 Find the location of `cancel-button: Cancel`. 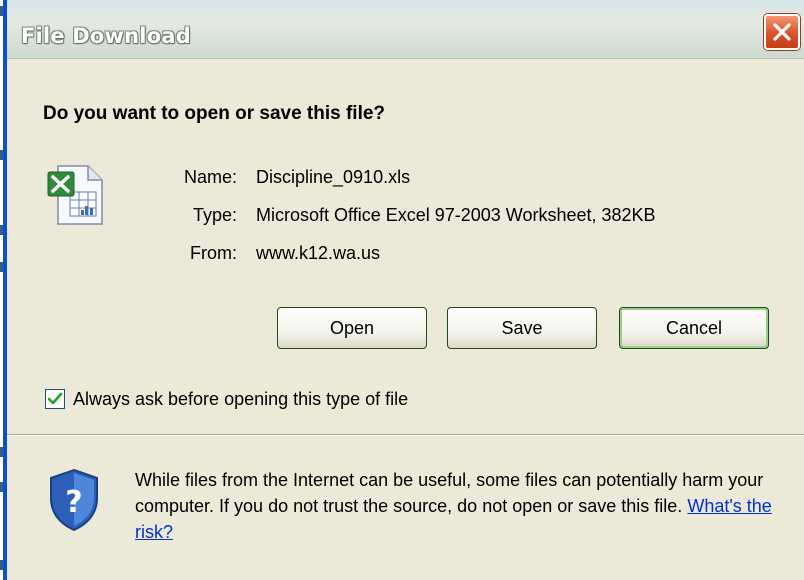

cancel-button: Cancel is located at coordinates (694, 328).